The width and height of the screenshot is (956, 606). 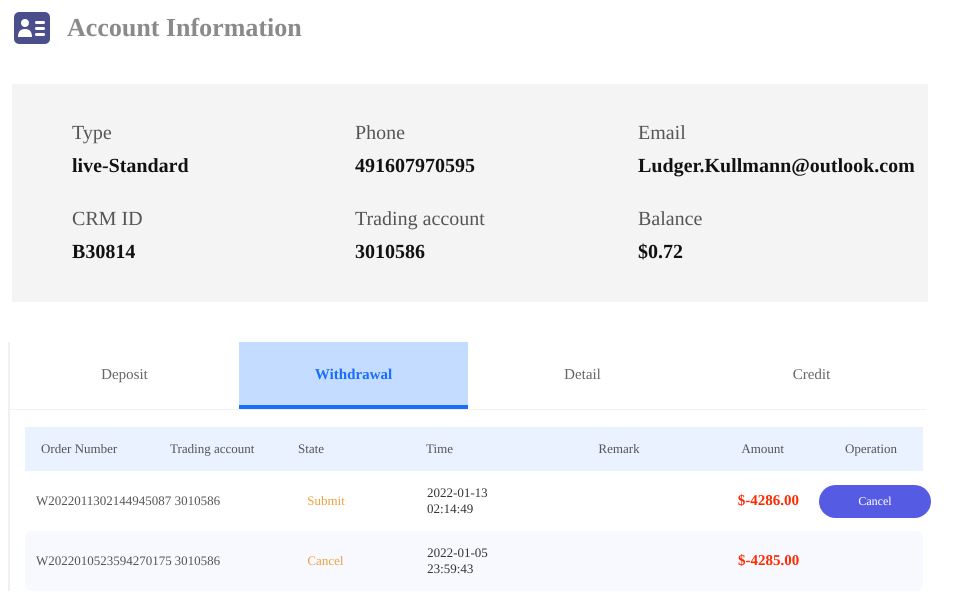 I want to click on table-cell-text: 2022-01-05 23:59:43, so click(x=458, y=561).